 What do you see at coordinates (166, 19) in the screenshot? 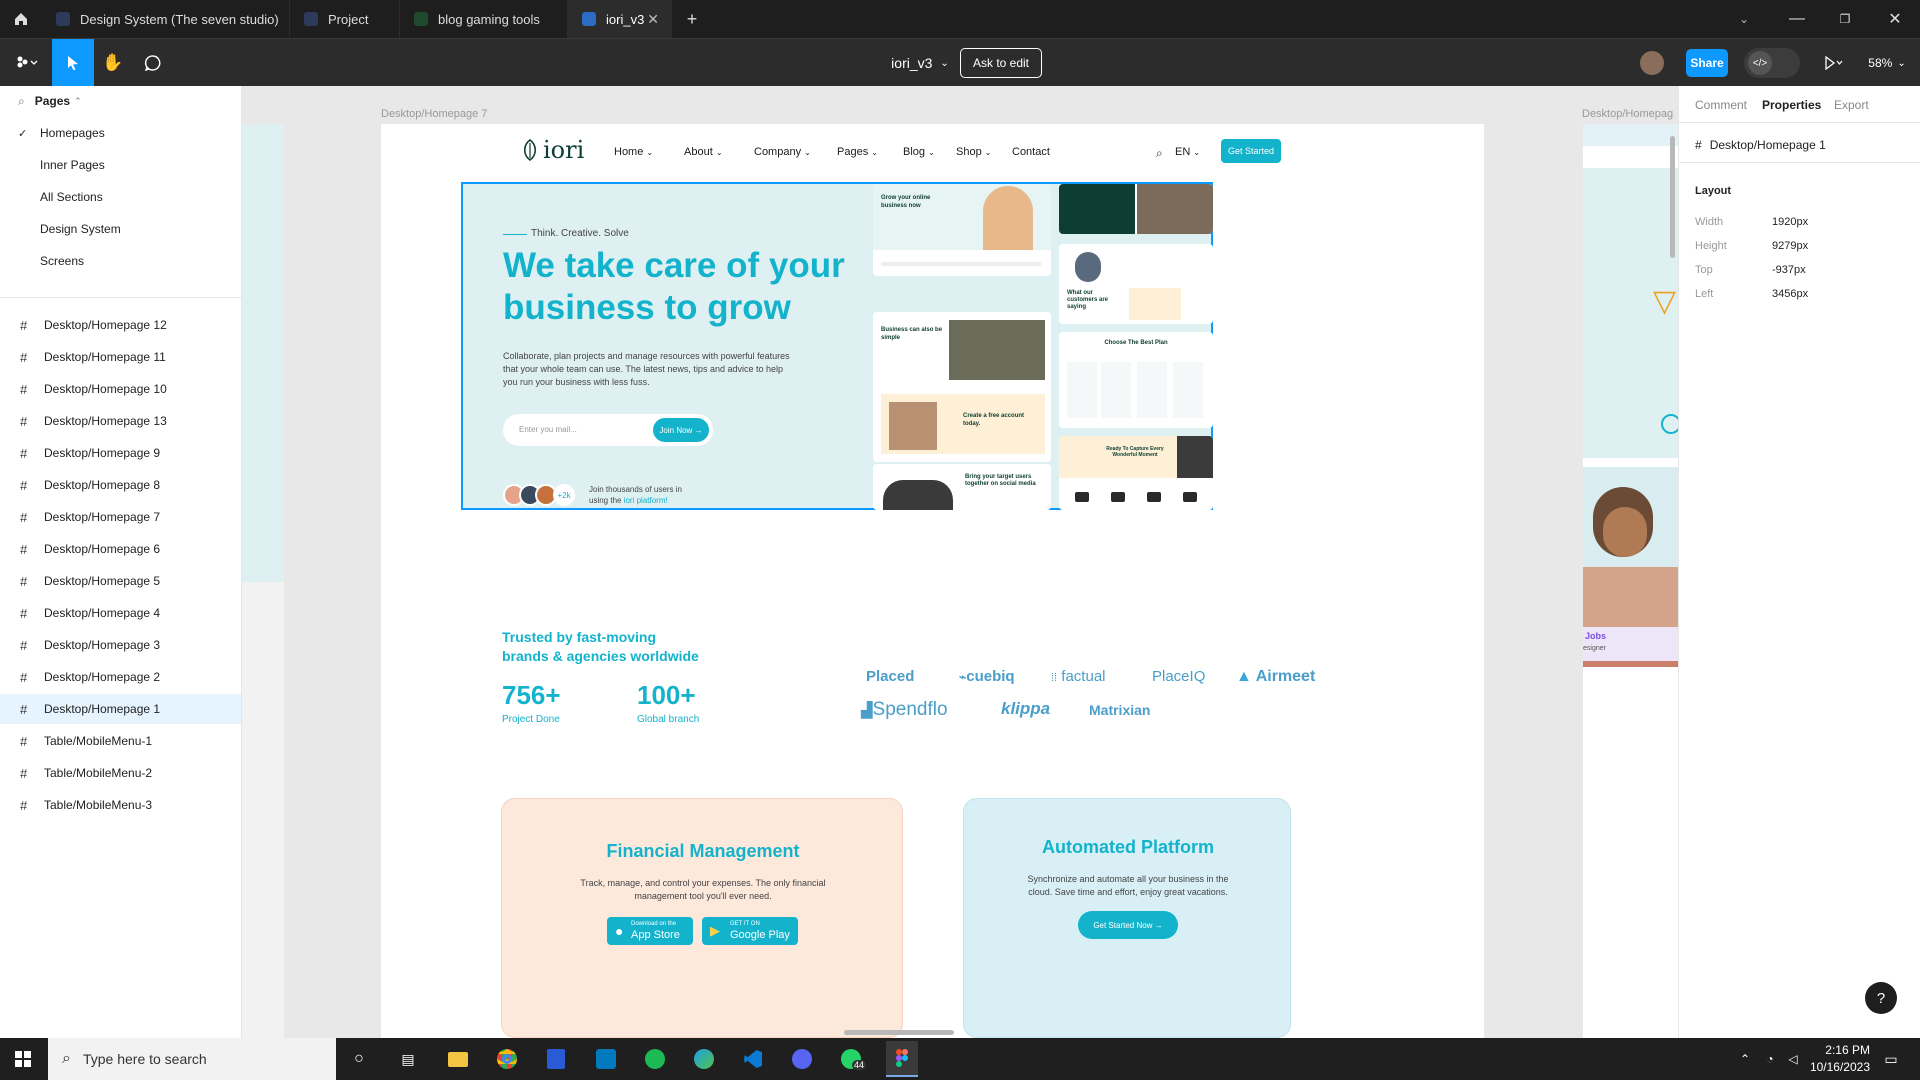
I see `tab-design-system: Design System (The seven studio)` at bounding box center [166, 19].